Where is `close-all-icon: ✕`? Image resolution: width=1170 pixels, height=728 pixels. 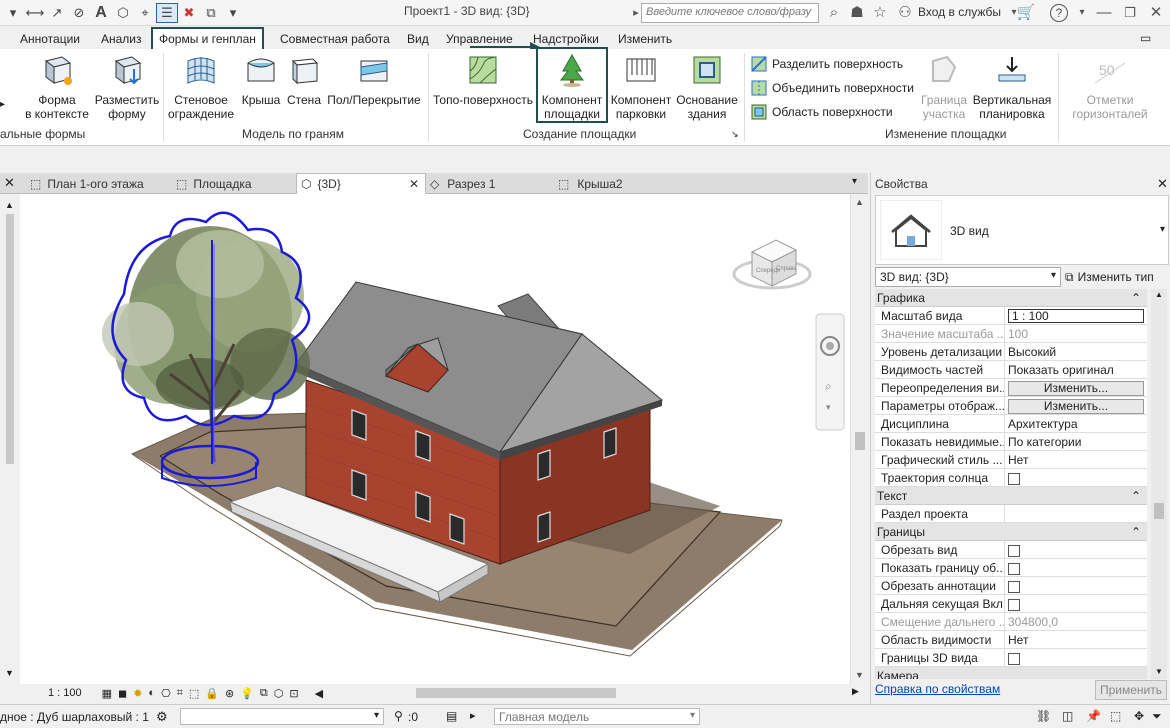 close-all-icon: ✕ is located at coordinates (9, 183).